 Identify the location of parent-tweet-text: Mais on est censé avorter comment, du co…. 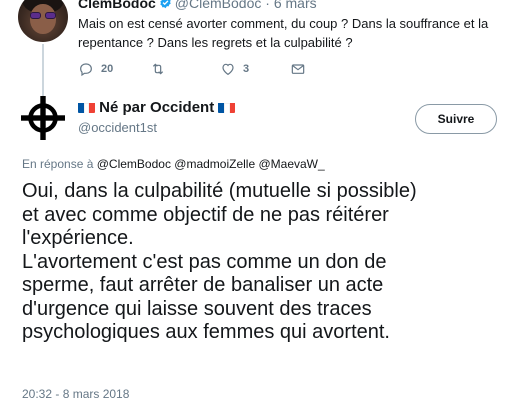
(283, 33).